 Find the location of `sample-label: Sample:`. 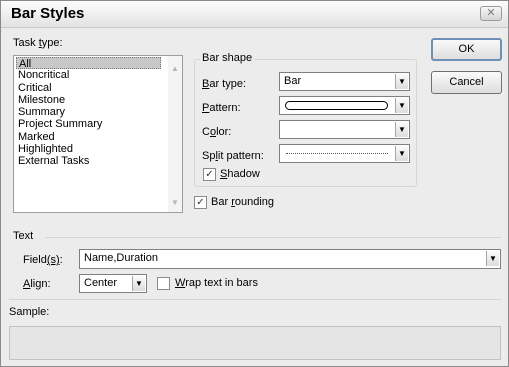

sample-label: Sample: is located at coordinates (29, 312).